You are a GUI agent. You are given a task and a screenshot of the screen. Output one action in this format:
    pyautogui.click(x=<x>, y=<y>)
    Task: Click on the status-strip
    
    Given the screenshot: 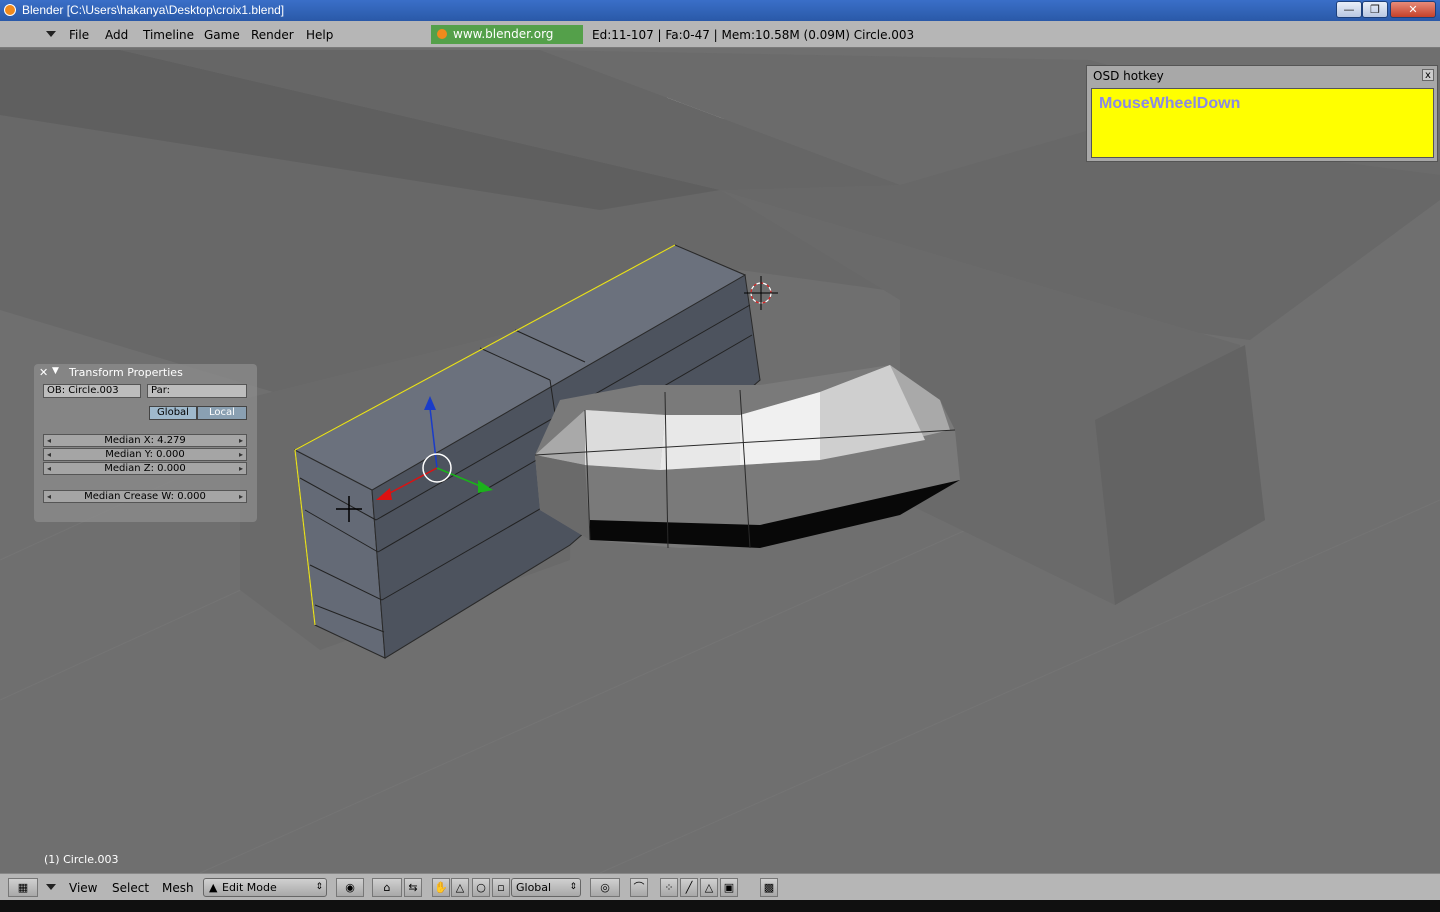 What is the action you would take?
    pyautogui.click(x=720, y=906)
    